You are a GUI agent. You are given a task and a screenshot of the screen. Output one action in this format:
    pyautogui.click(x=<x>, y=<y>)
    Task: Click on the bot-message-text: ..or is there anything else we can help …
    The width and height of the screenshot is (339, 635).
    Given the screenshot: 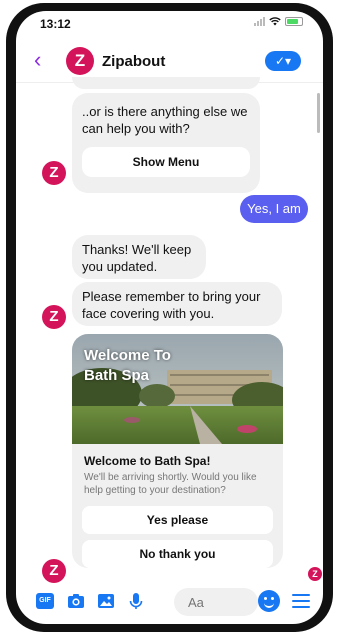 What is the action you would take?
    pyautogui.click(x=165, y=120)
    